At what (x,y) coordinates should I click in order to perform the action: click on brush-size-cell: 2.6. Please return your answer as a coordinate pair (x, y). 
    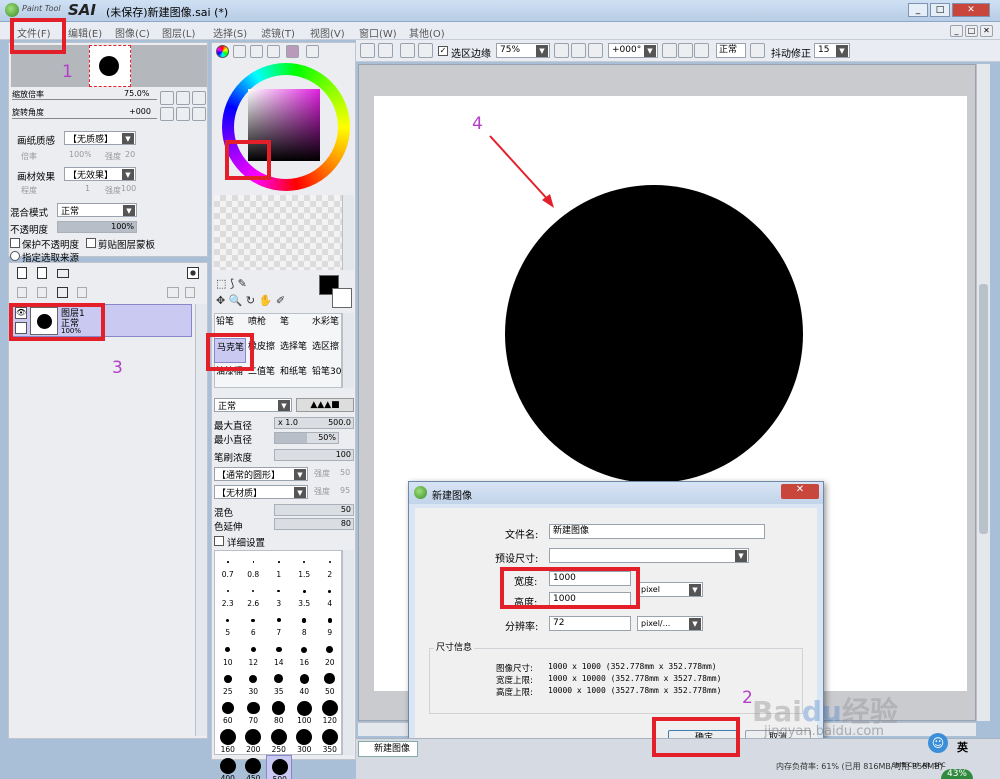
    Looking at the image, I should click on (254, 594).